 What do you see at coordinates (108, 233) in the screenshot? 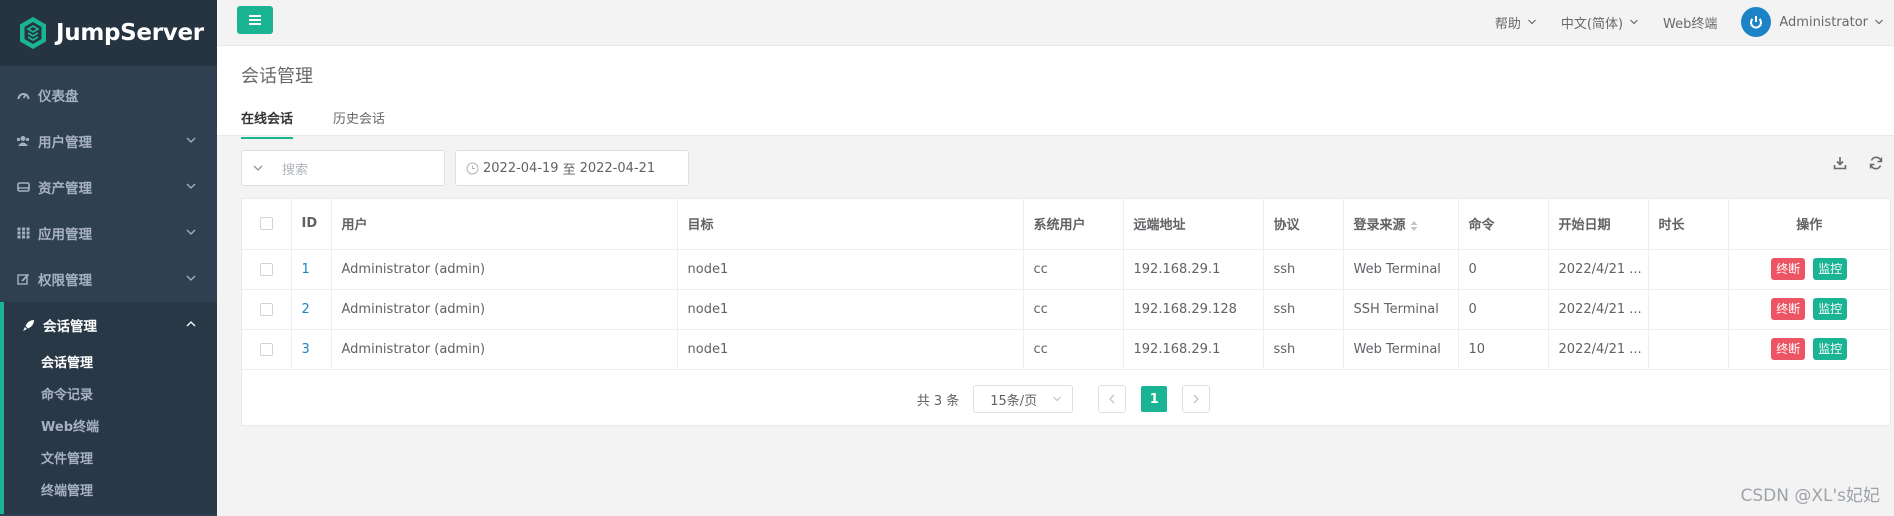
I see `sidebar-item-applications: 应用管理` at bounding box center [108, 233].